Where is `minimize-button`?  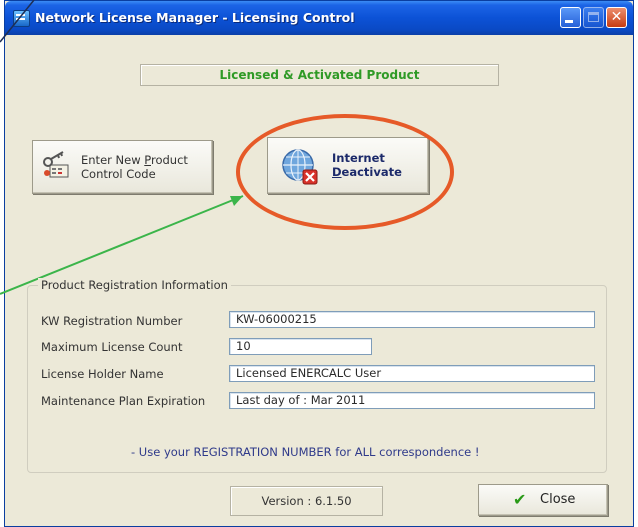
minimize-button is located at coordinates (570, 17).